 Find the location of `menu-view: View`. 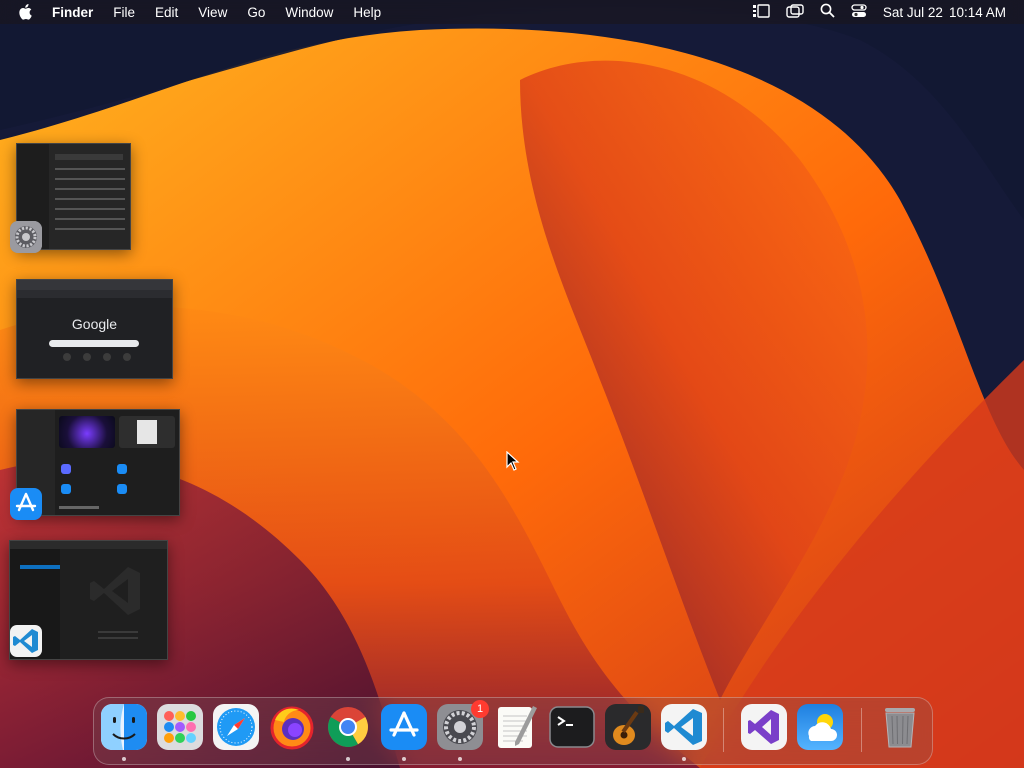

menu-view: View is located at coordinates (212, 12).